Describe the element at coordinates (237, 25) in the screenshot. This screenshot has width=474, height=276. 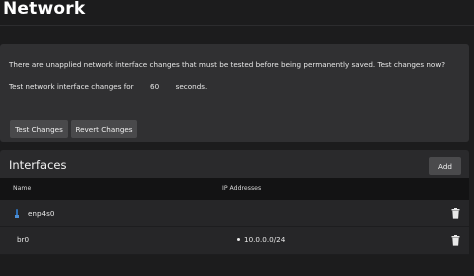
I see `title-divider` at that location.